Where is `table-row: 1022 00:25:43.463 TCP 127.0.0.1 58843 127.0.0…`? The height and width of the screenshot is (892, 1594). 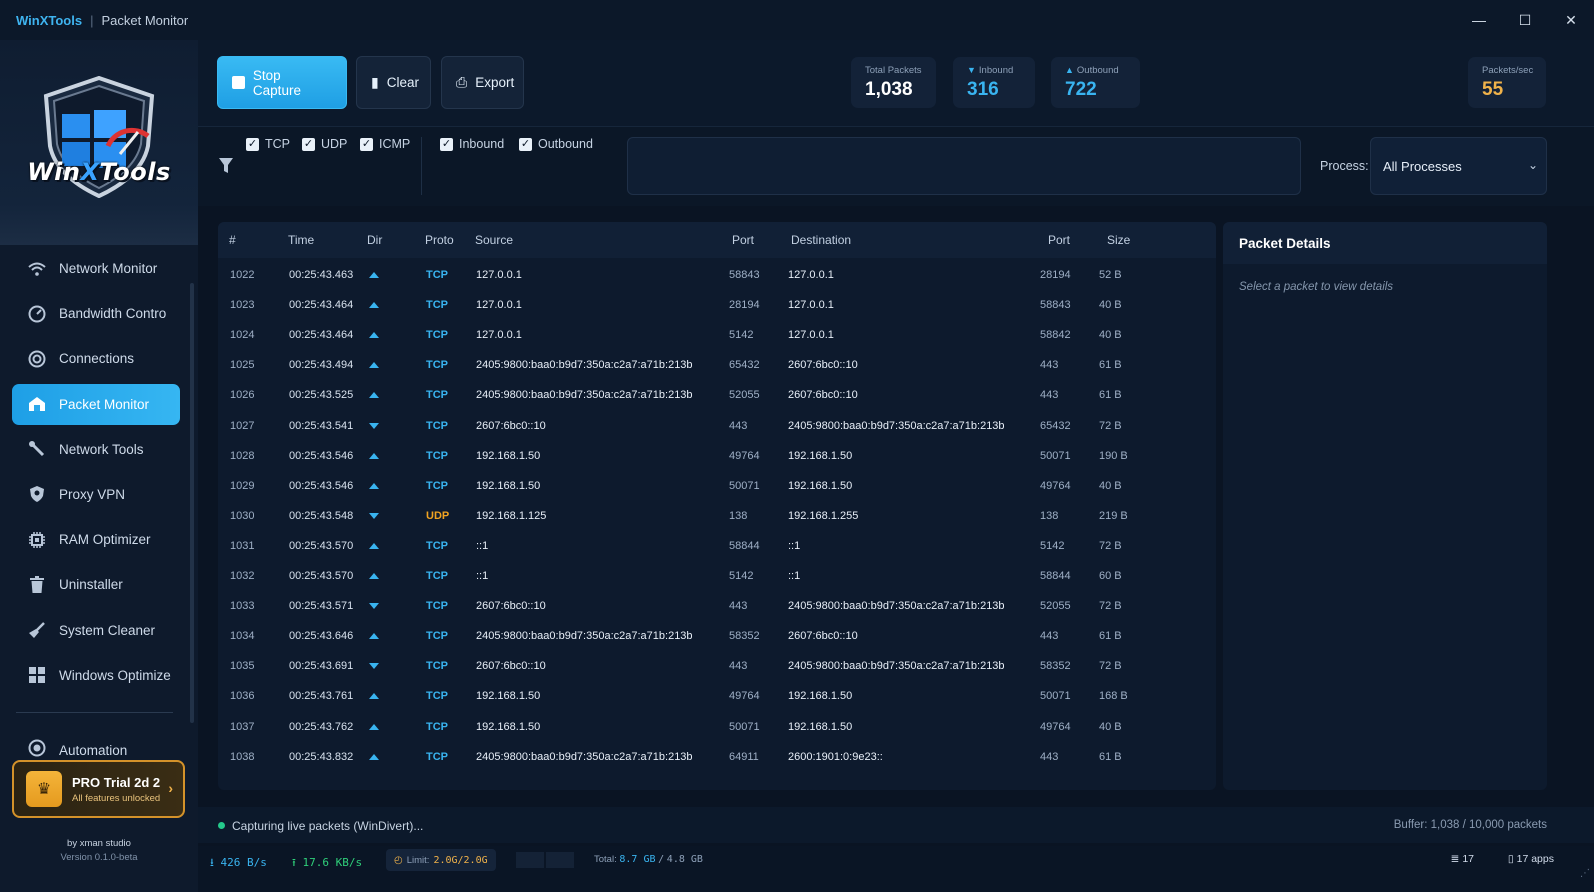
table-row: 1022 00:25:43.463 TCP 127.0.0.1 58843 127.0.0… is located at coordinates (717, 275).